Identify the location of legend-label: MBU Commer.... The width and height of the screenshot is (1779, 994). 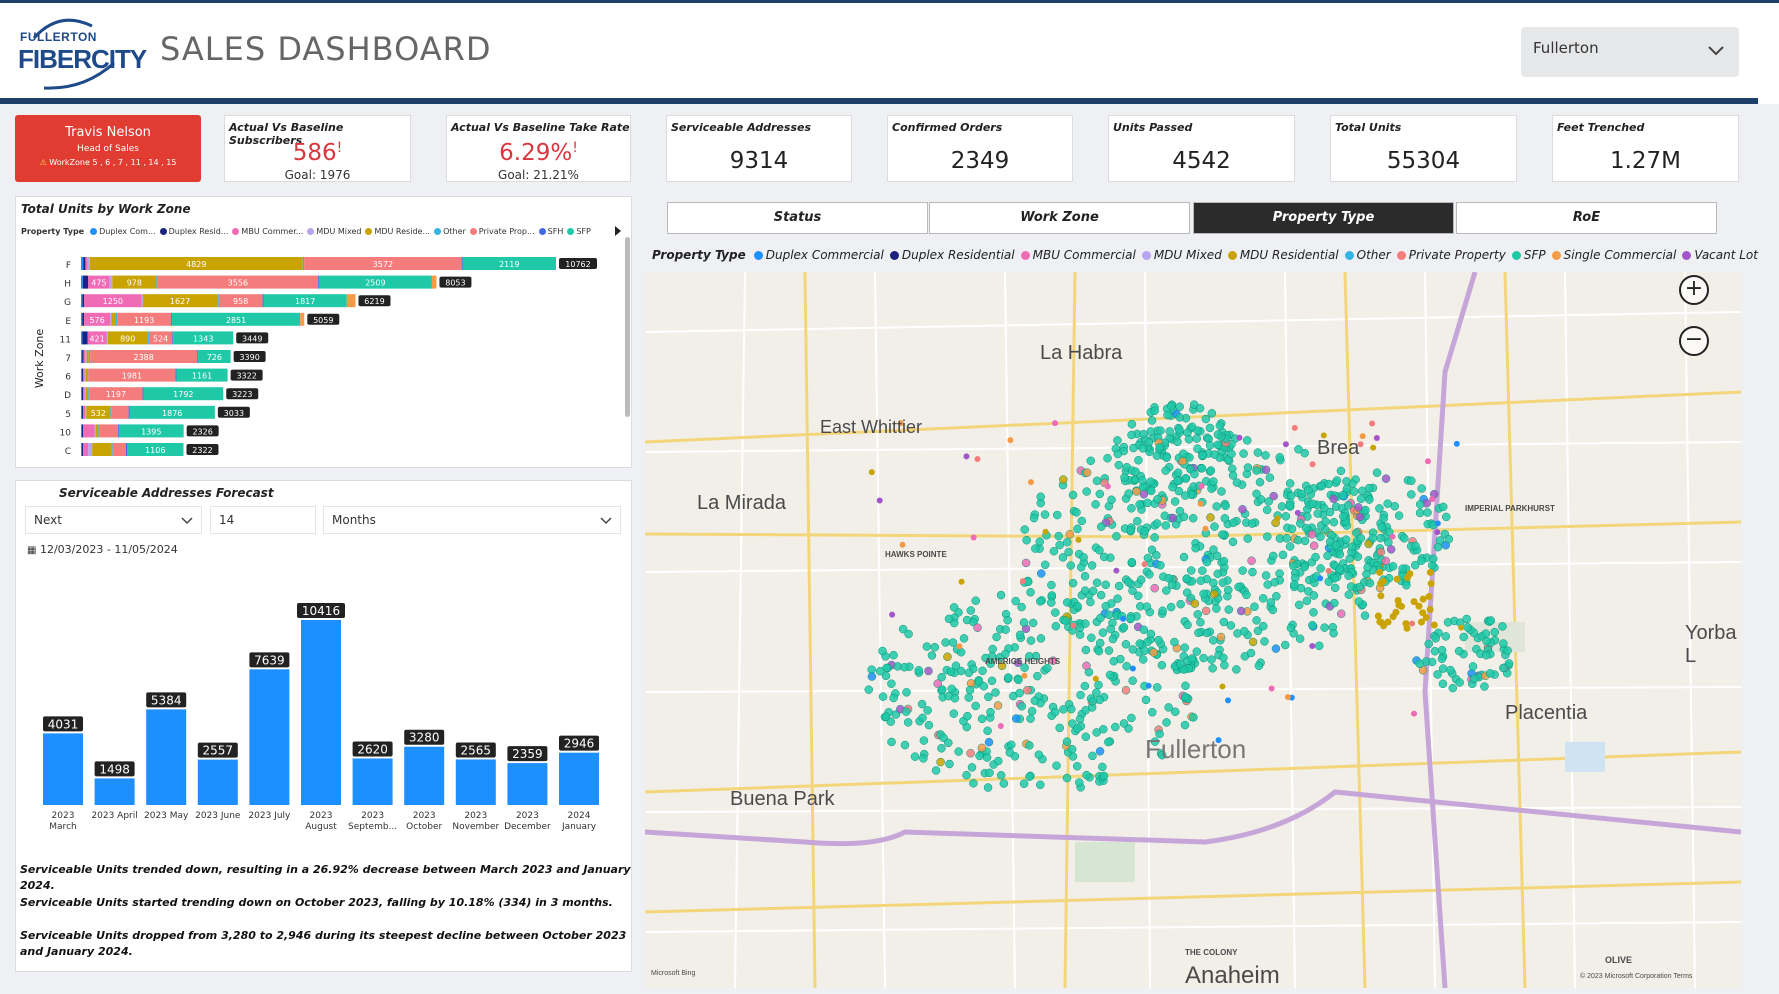
(272, 231).